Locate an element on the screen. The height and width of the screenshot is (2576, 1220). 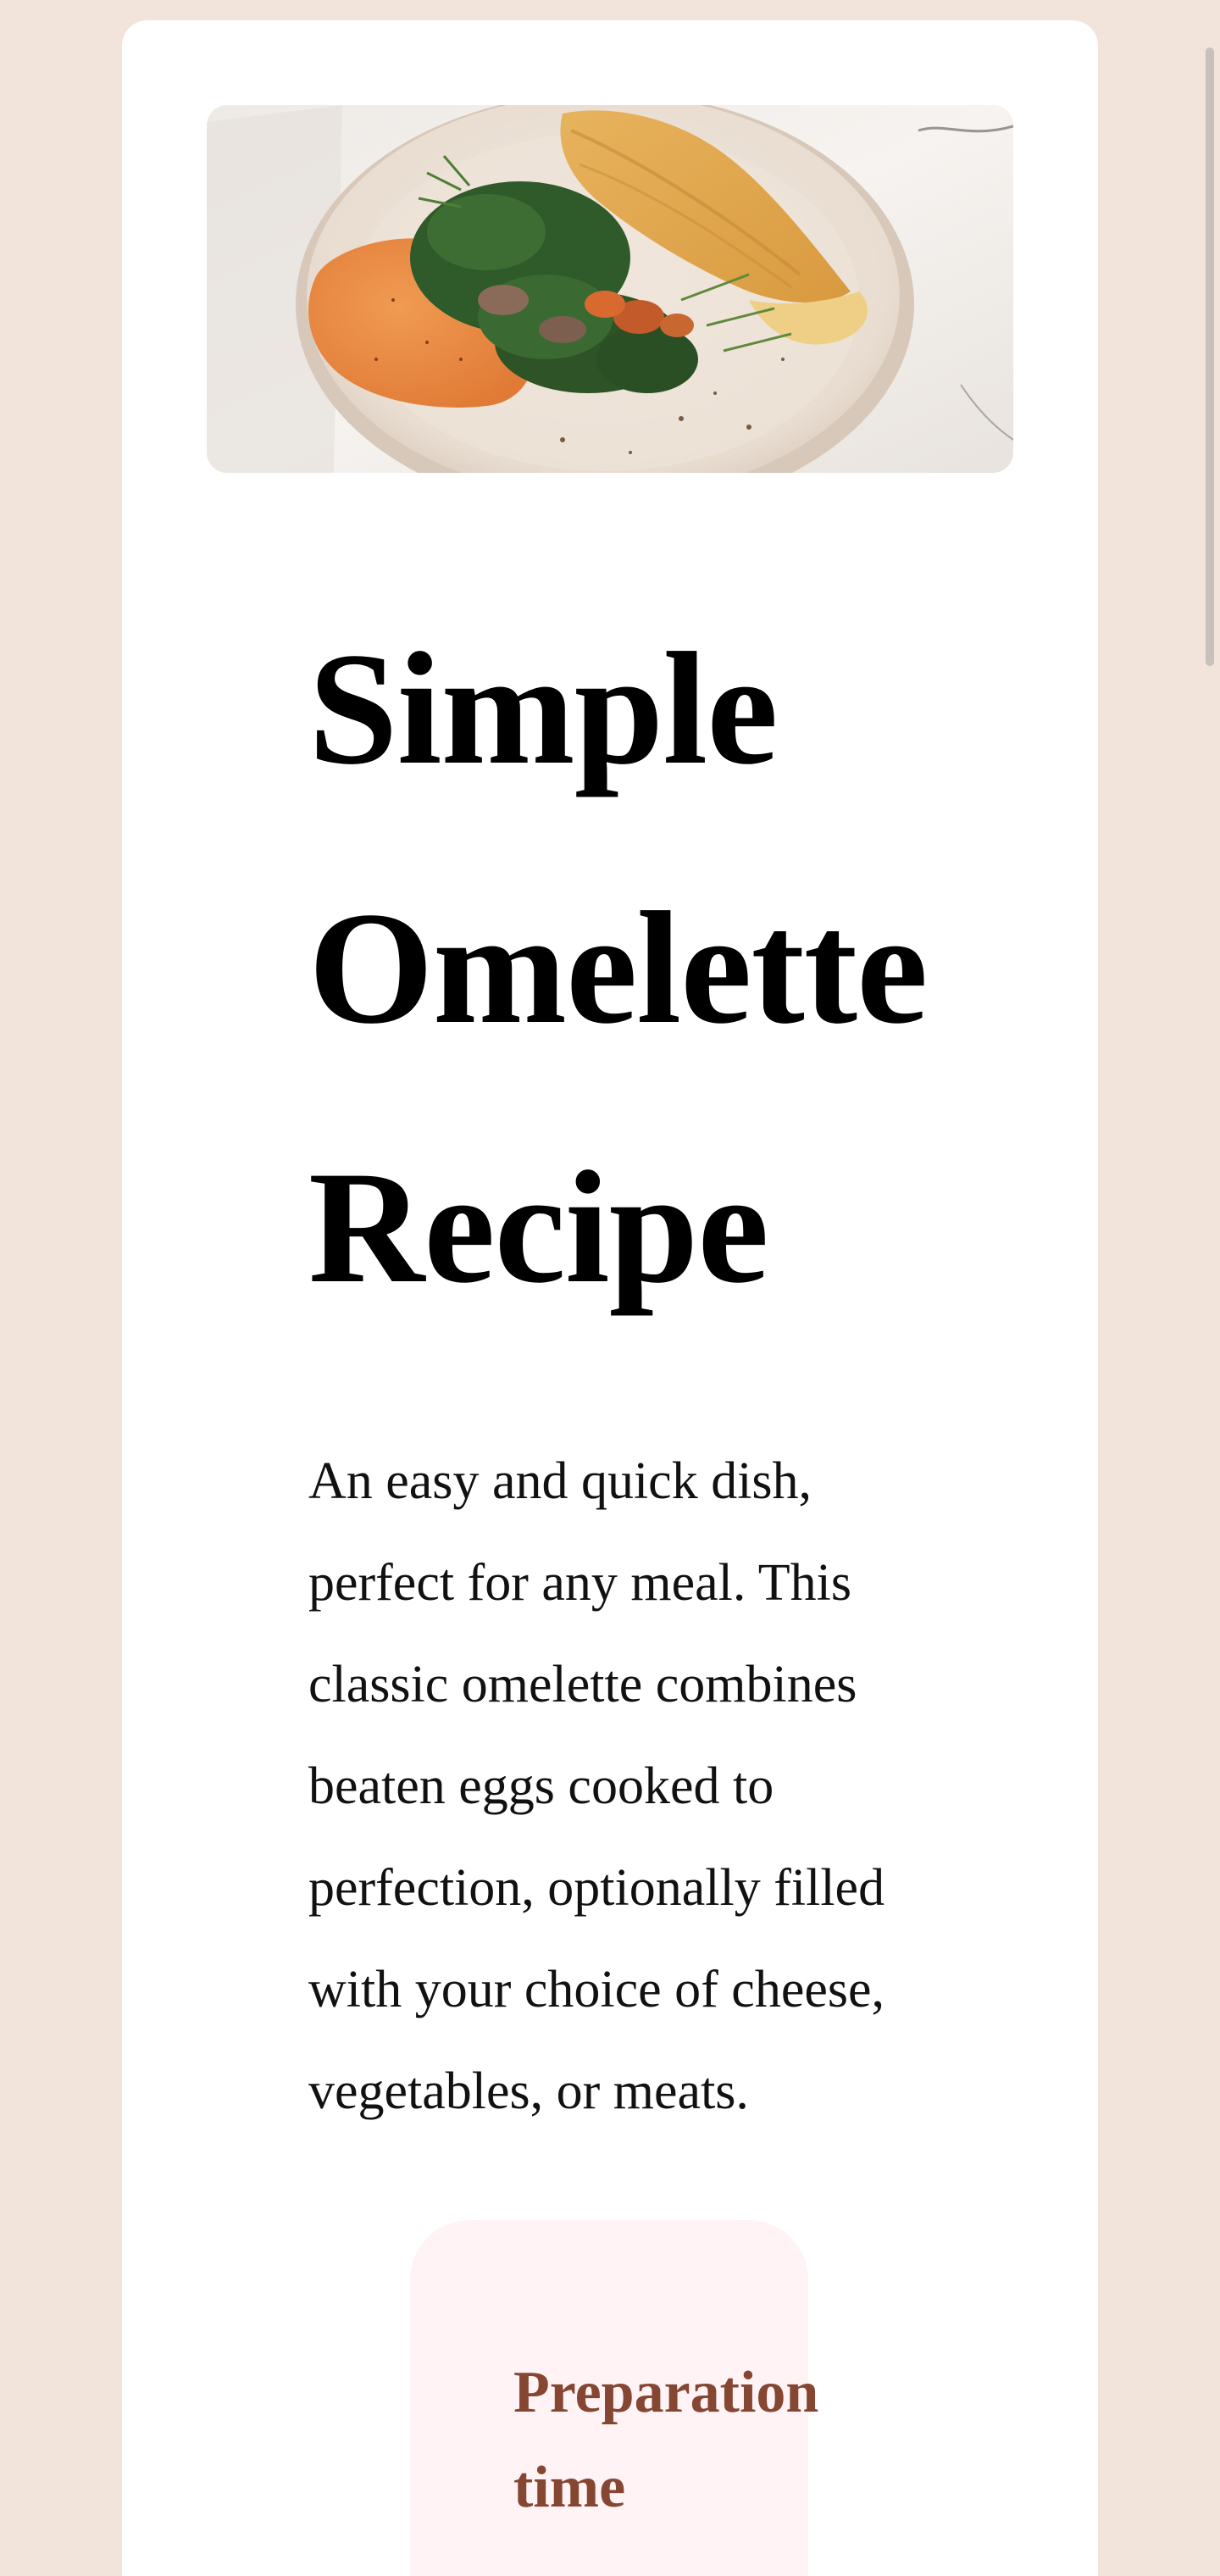
scrollbar-thumb is located at coordinates (1210, 356).